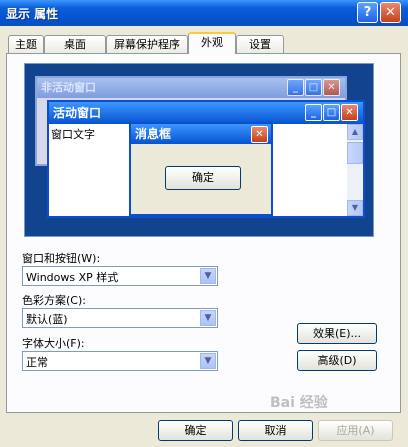 The width and height of the screenshot is (408, 447). What do you see at coordinates (75, 44) in the screenshot?
I see `tab-desktop: 桌面` at bounding box center [75, 44].